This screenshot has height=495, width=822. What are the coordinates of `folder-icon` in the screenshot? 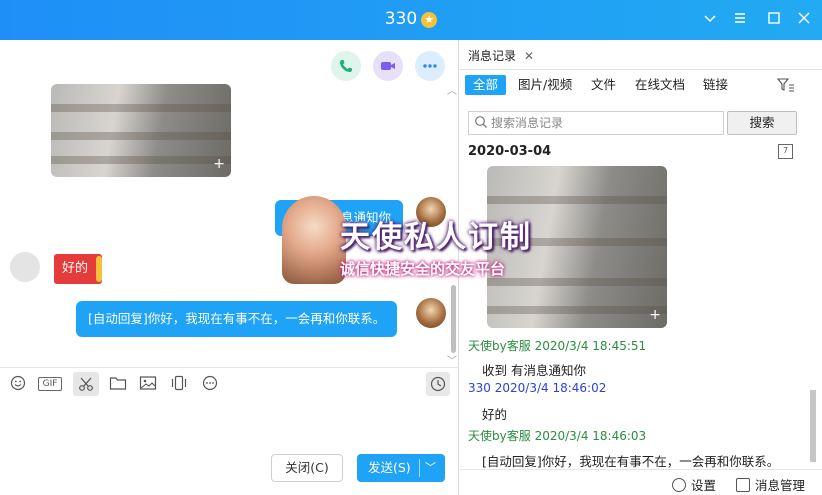 It's located at (118, 384).